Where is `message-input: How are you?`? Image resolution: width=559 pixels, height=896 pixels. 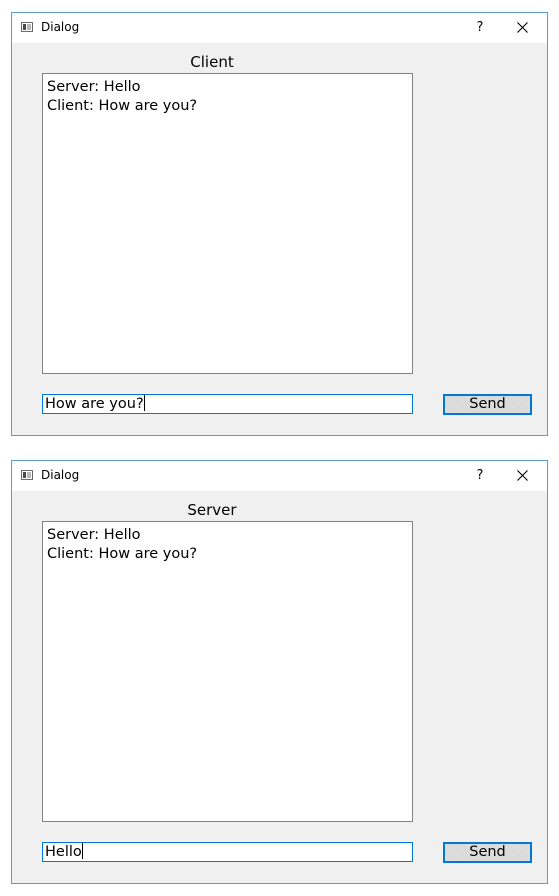 message-input: How are you? is located at coordinates (227, 404).